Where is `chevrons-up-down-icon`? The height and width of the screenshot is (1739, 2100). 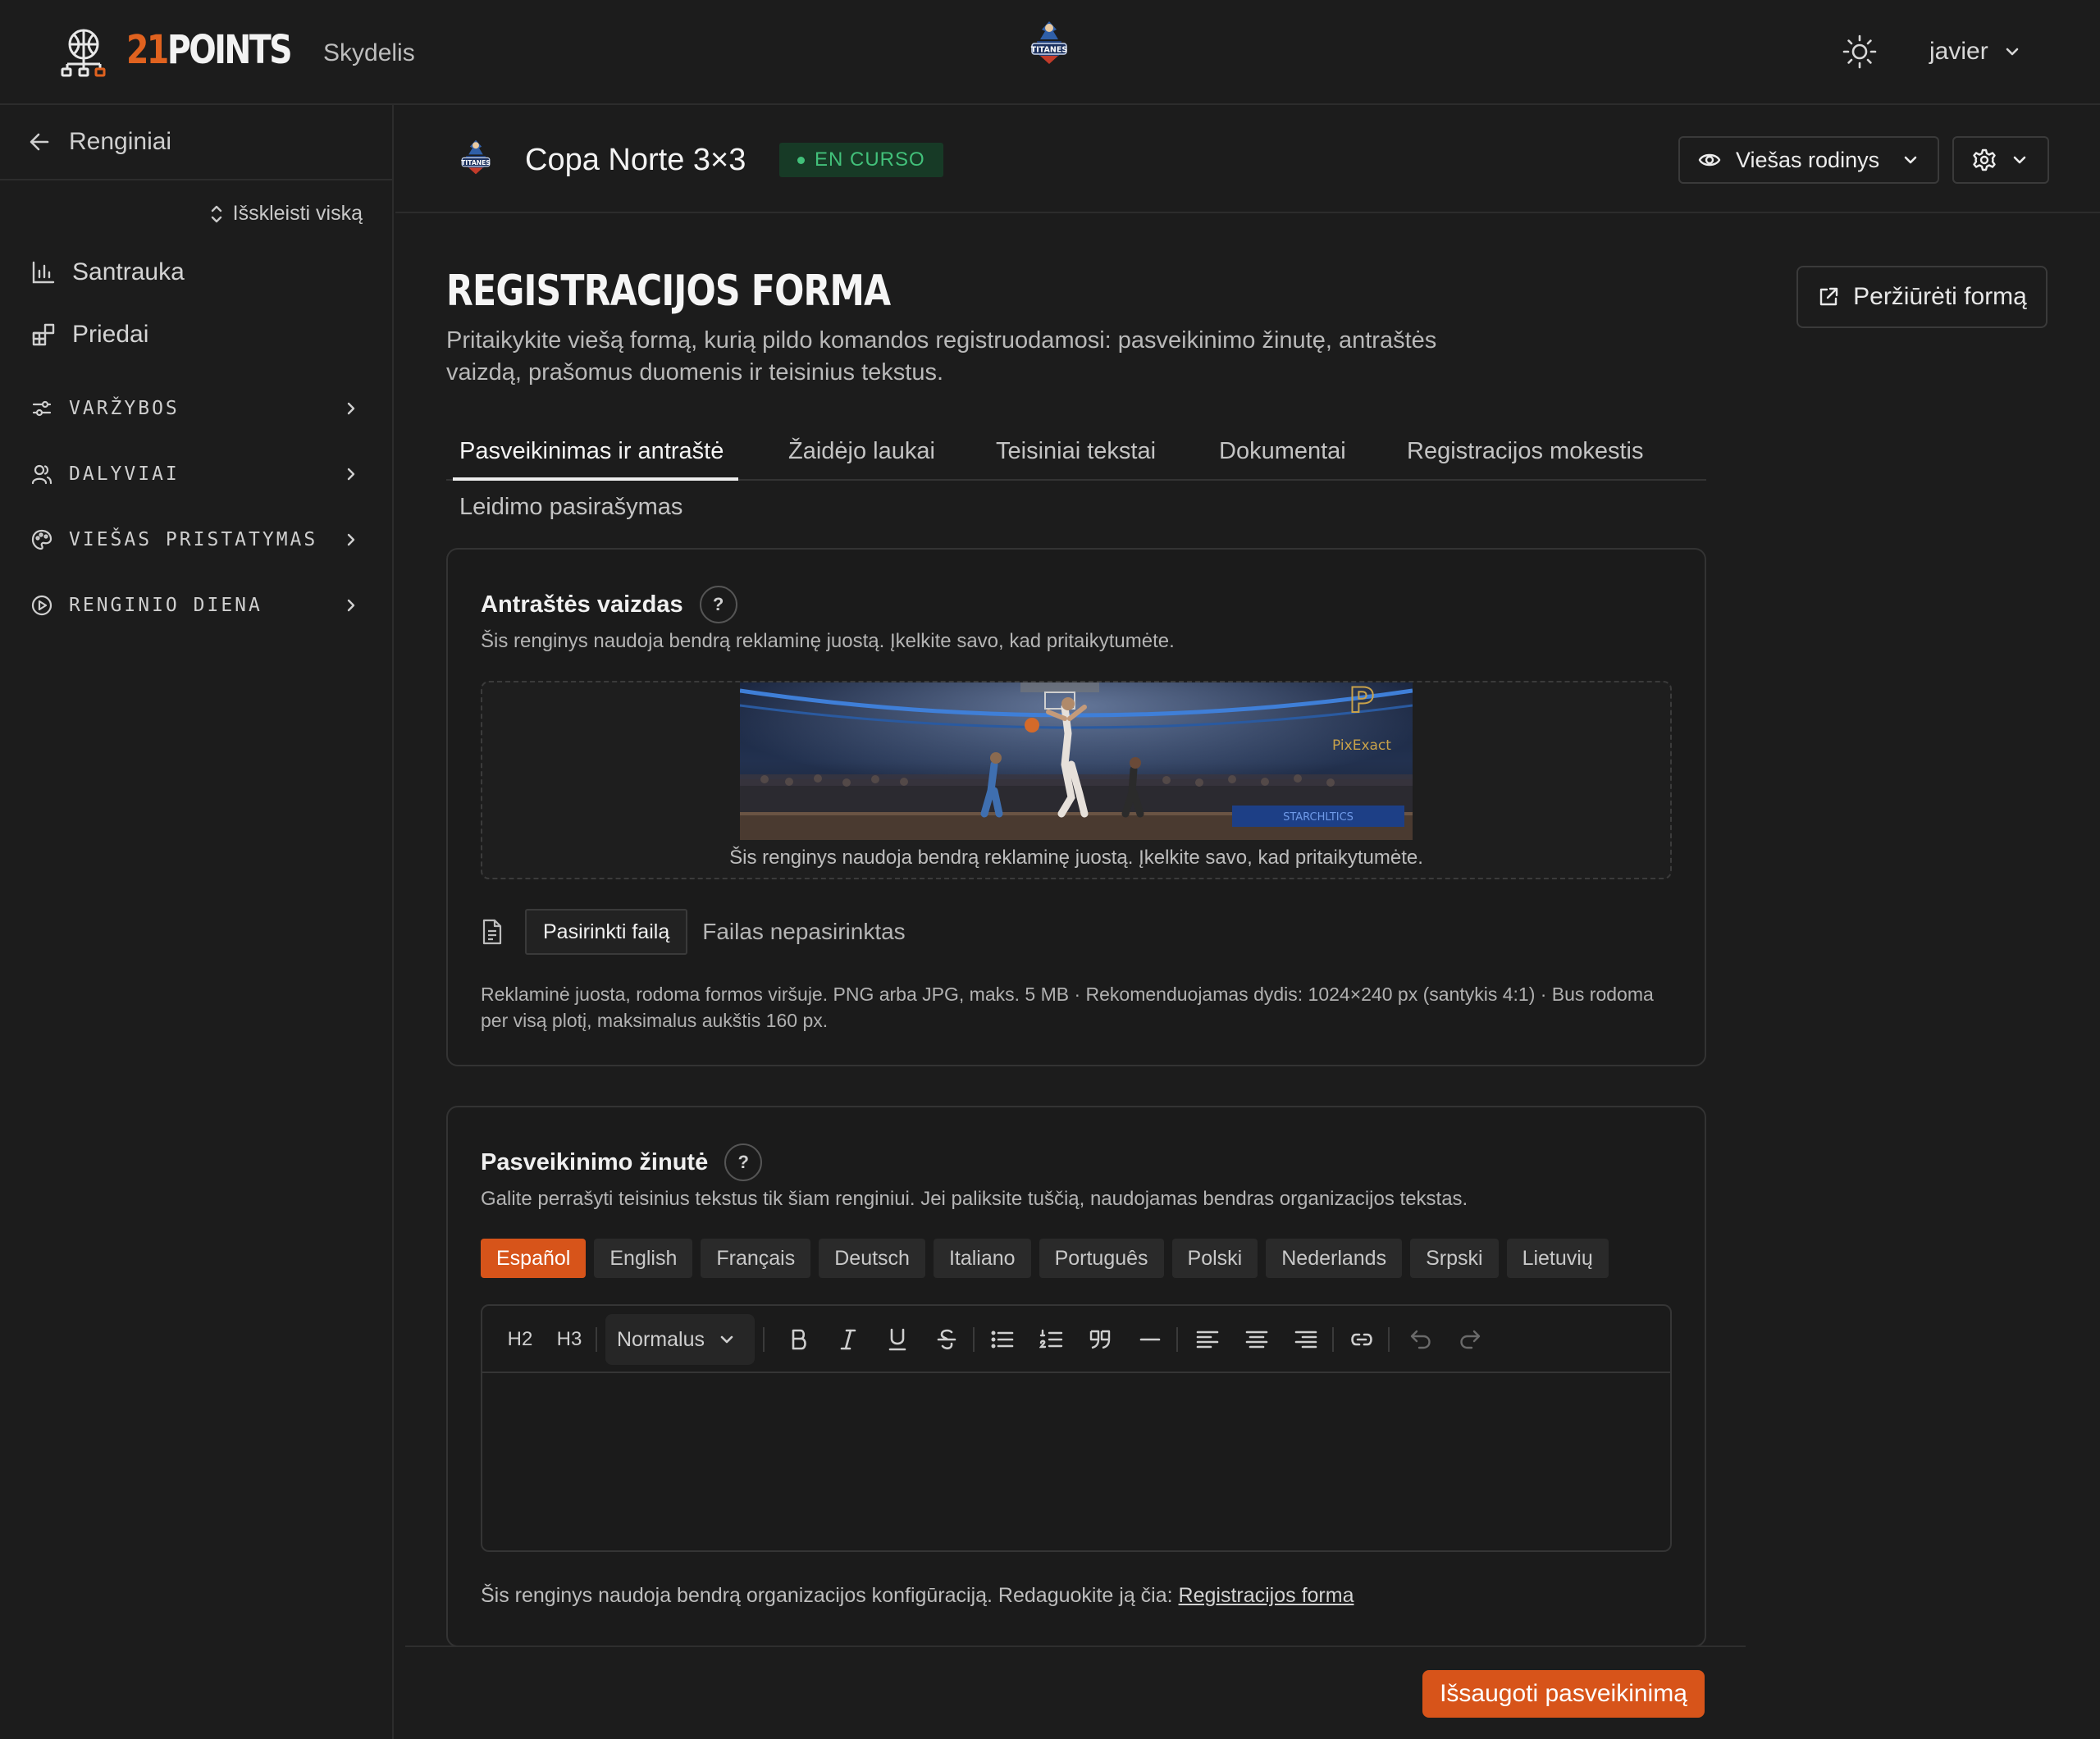
chevrons-up-down-icon is located at coordinates (217, 214).